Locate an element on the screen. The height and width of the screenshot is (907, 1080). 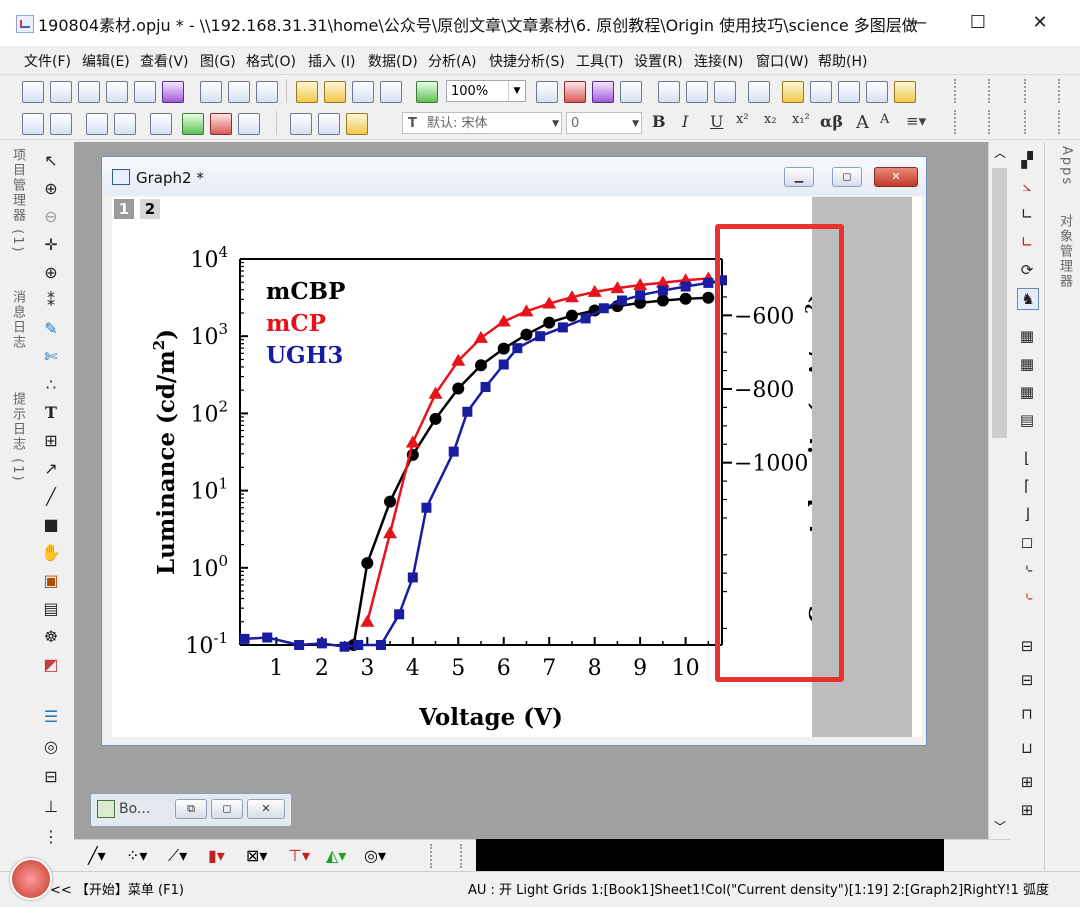
tile-icon: ▞ is located at coordinates (1027, 160).